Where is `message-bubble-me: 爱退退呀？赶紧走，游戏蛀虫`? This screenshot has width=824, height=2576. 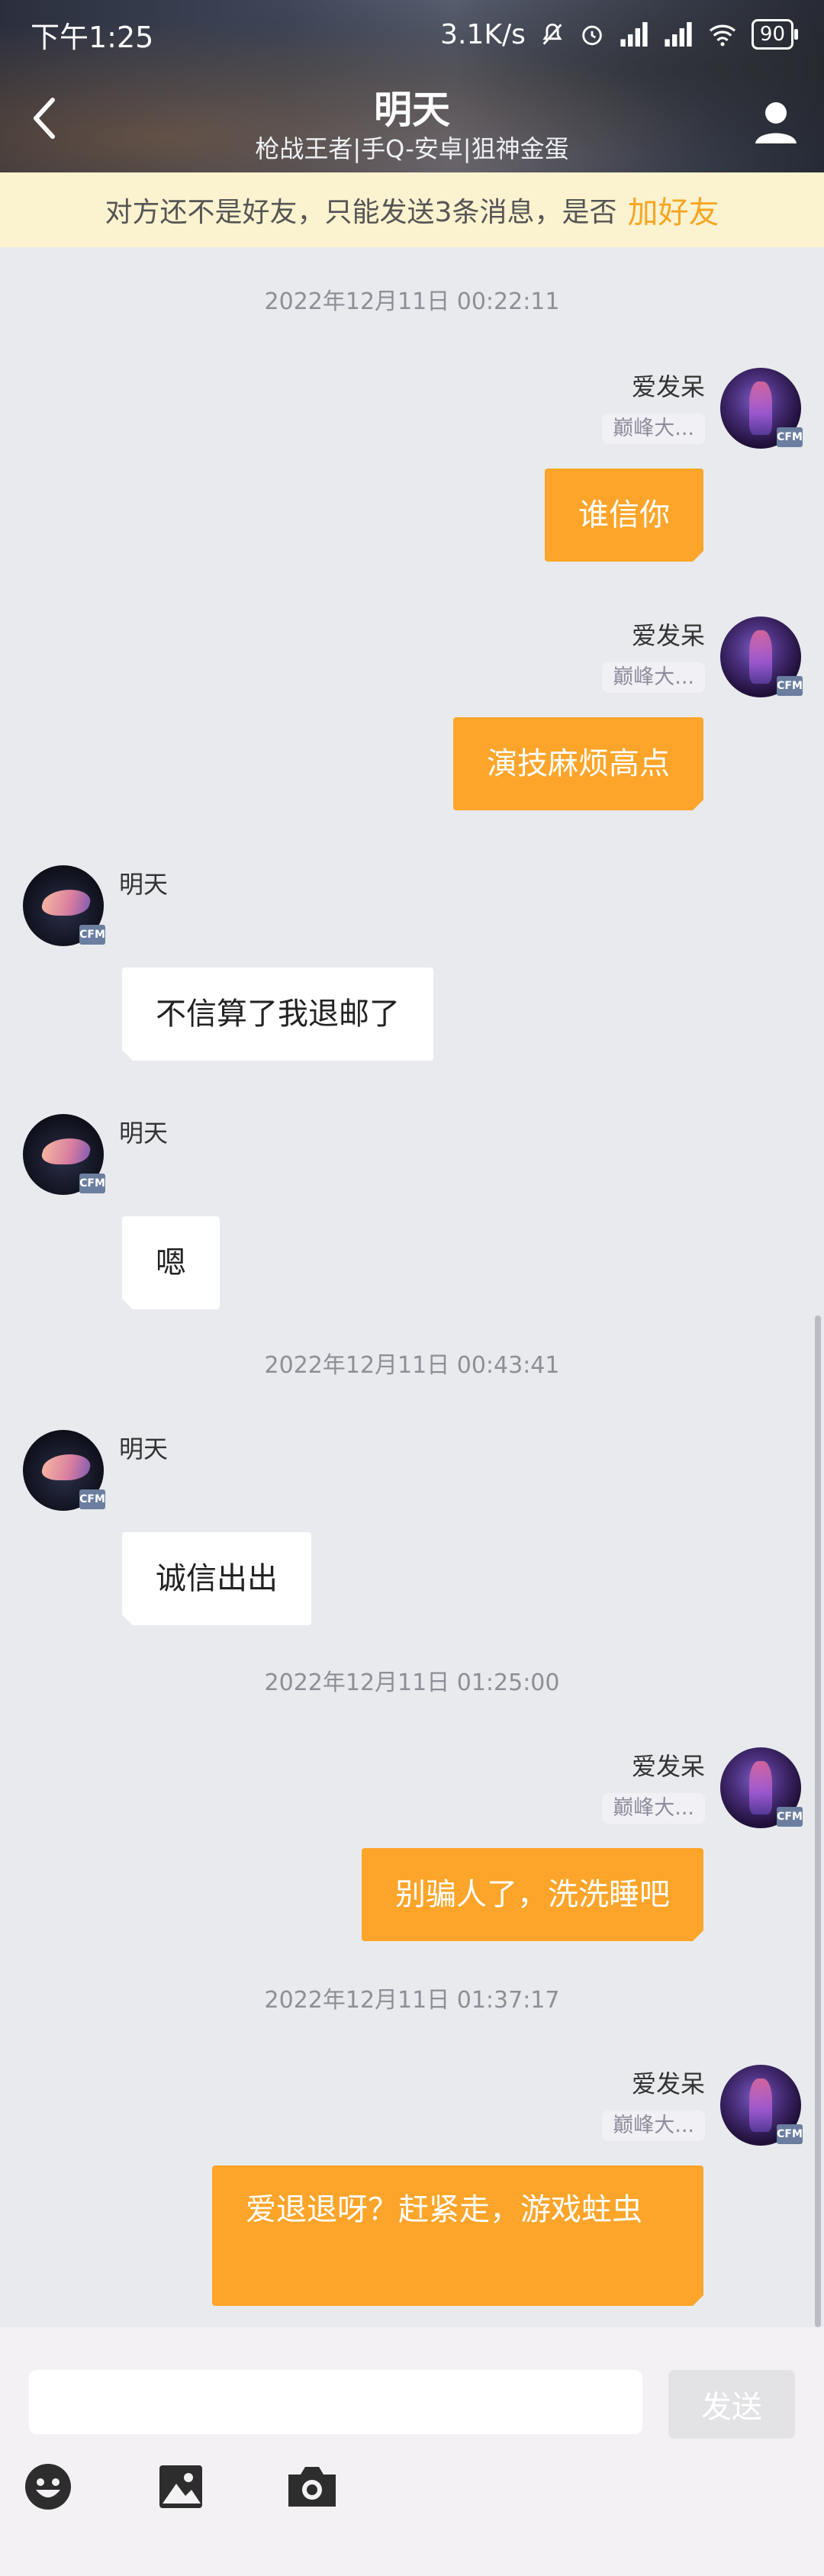
message-bubble-me: 爱退退呀？赶紧走，游戏蛀虫 is located at coordinates (458, 2235).